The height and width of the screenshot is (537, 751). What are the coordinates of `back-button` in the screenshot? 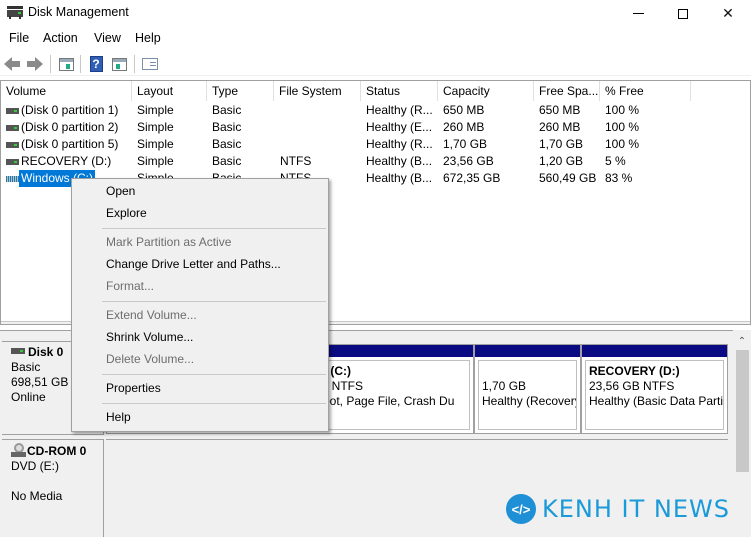 It's located at (12, 64).